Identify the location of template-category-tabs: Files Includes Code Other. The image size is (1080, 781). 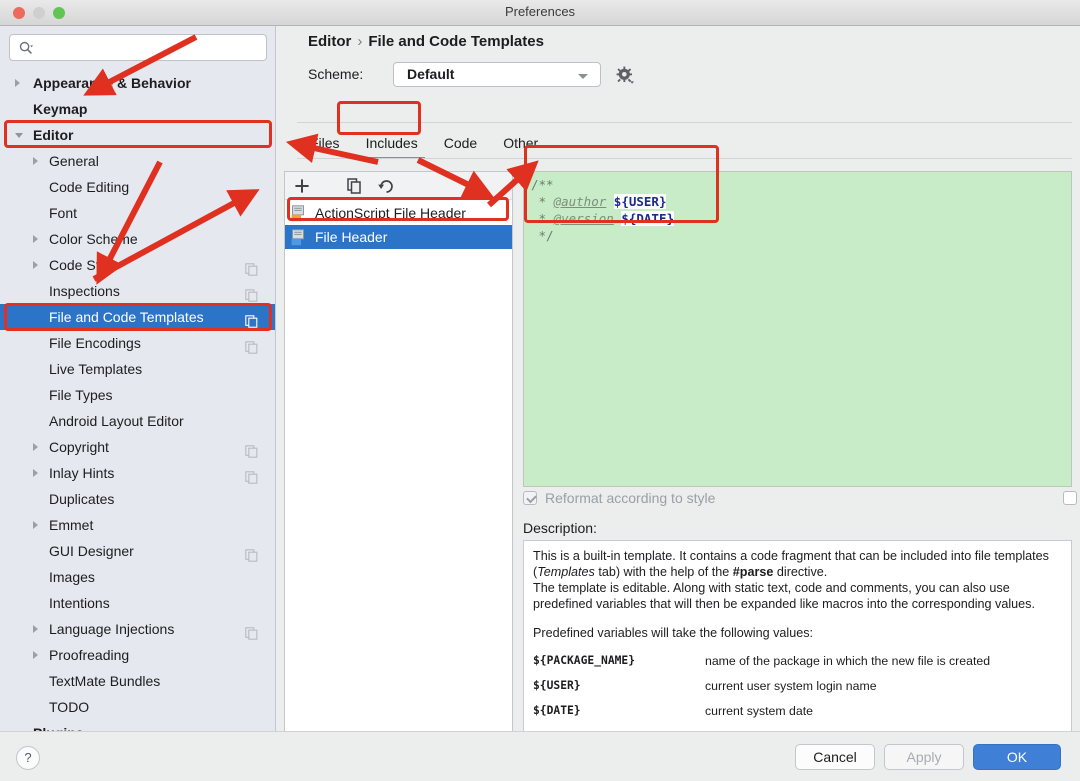
(424, 144).